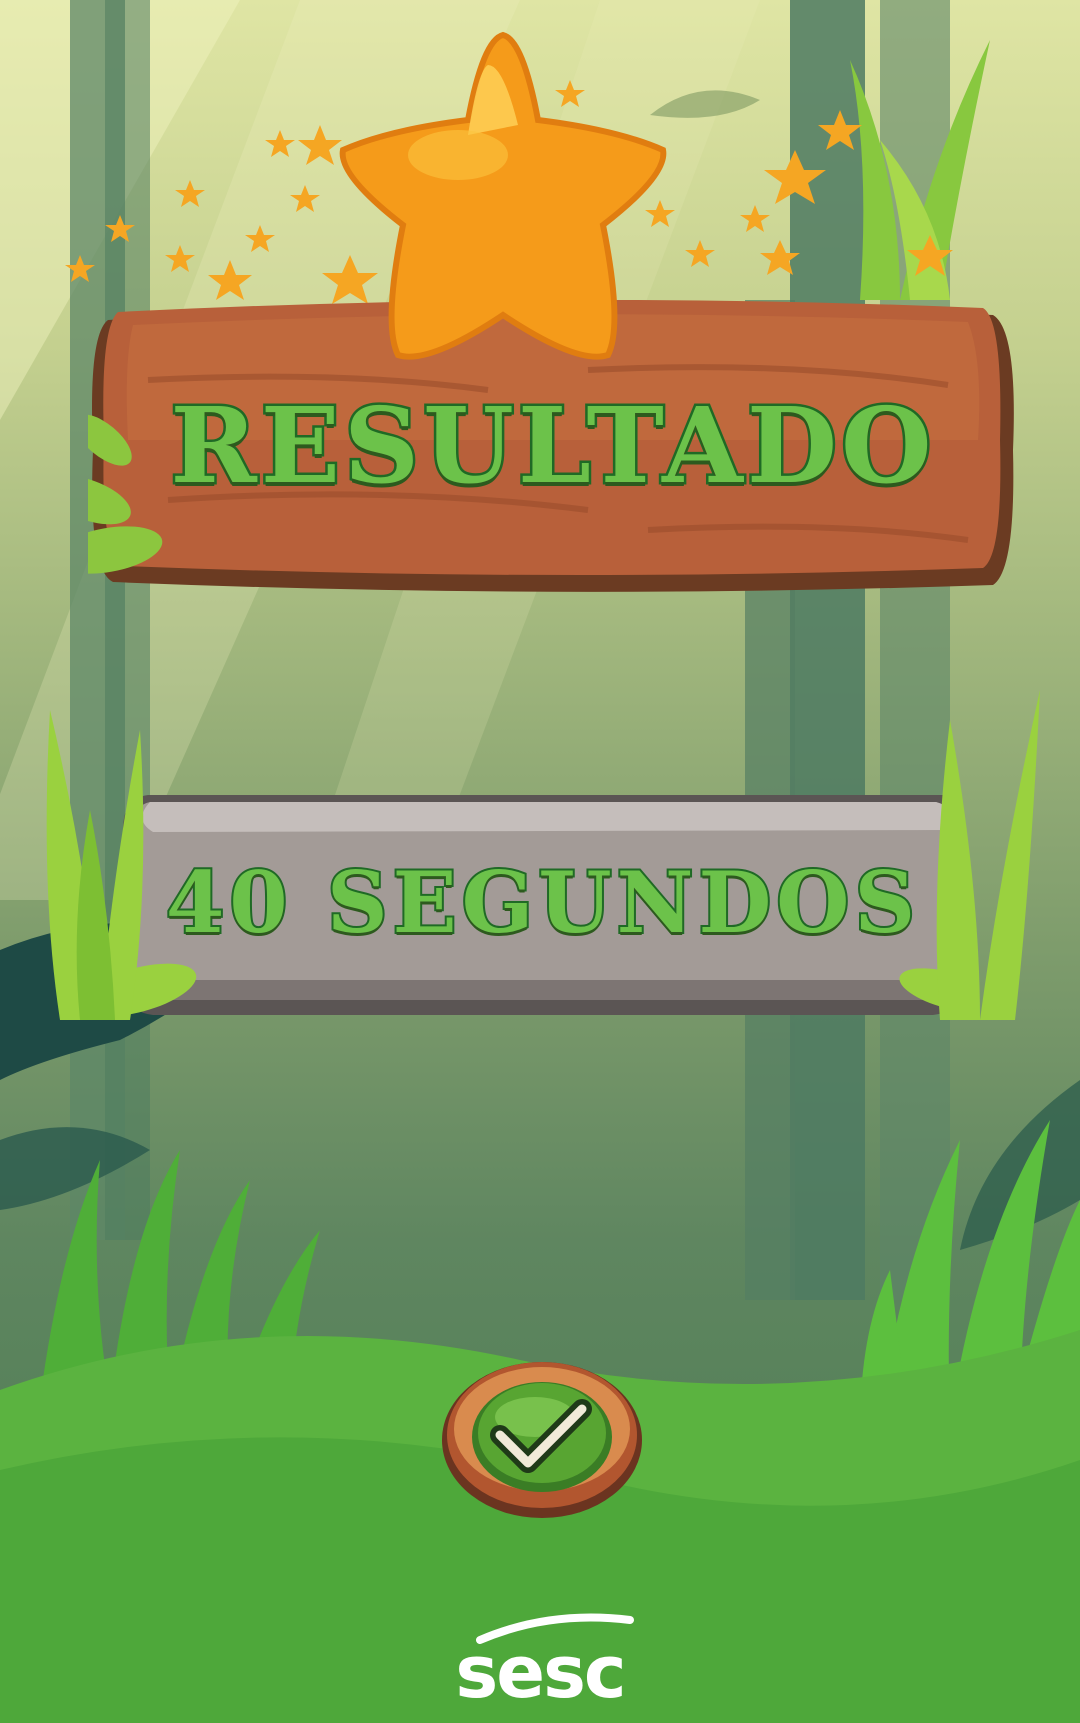 The image size is (1080, 1723). Describe the element at coordinates (503, 195) in the screenshot. I see `big-star-icon` at that location.